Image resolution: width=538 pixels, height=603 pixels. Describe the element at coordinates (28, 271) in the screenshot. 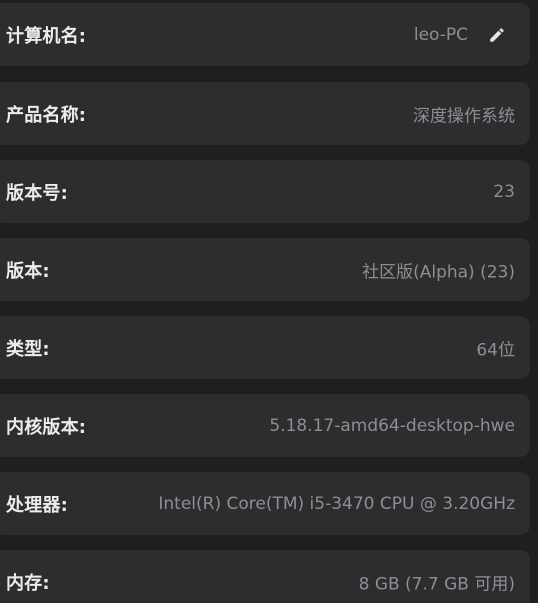

I see `edition-label: 版本:` at that location.